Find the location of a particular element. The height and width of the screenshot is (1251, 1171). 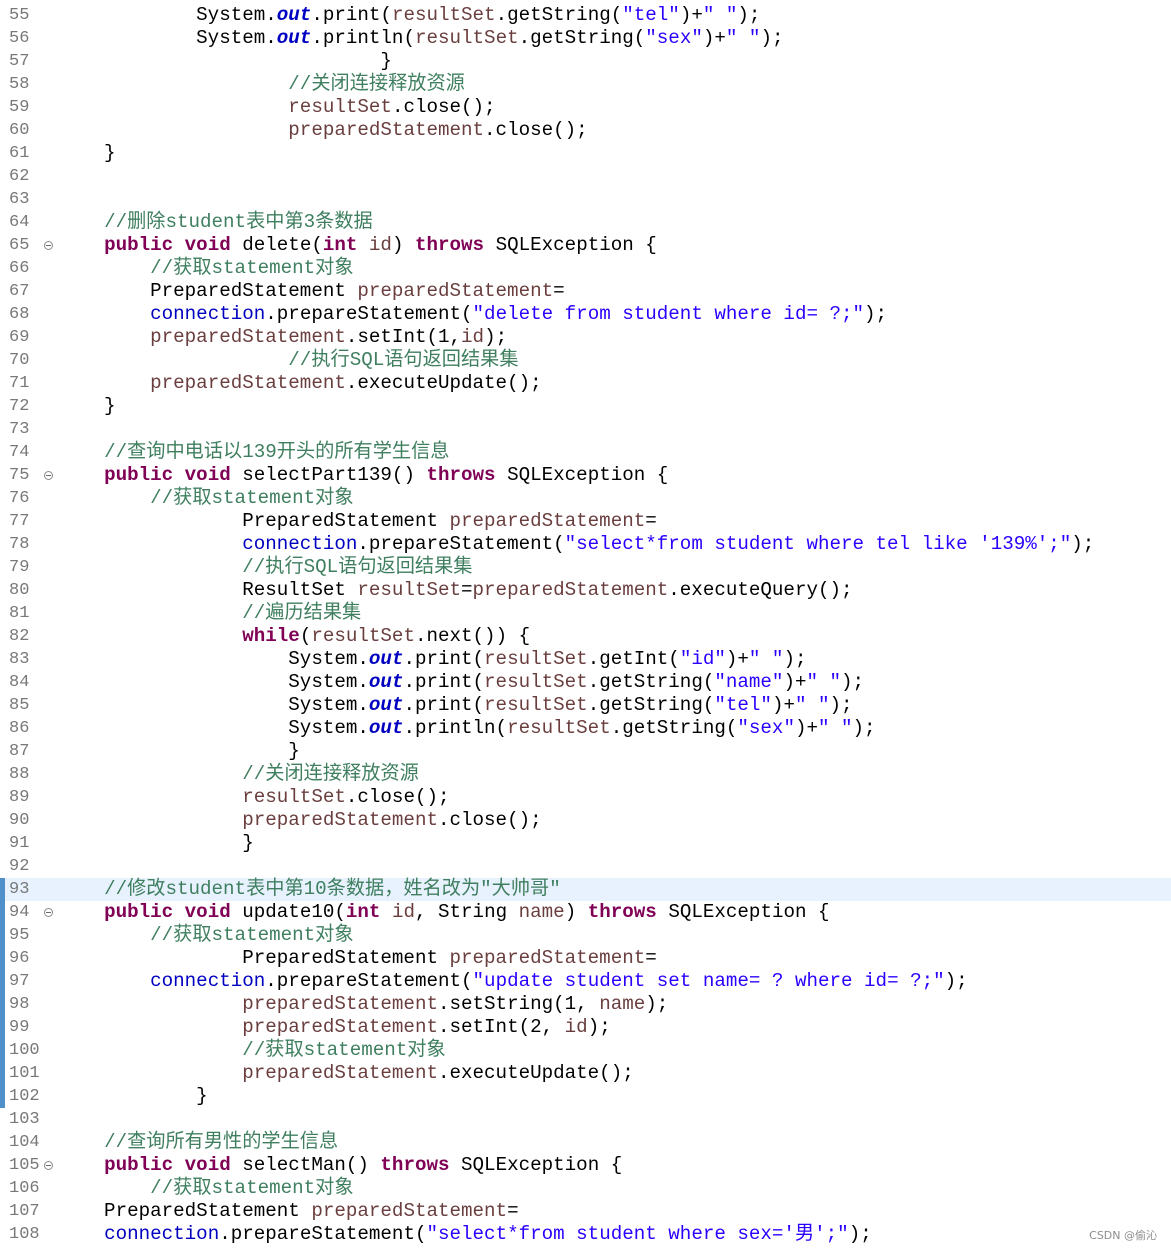

line-number: 107 is located at coordinates (24, 1211).